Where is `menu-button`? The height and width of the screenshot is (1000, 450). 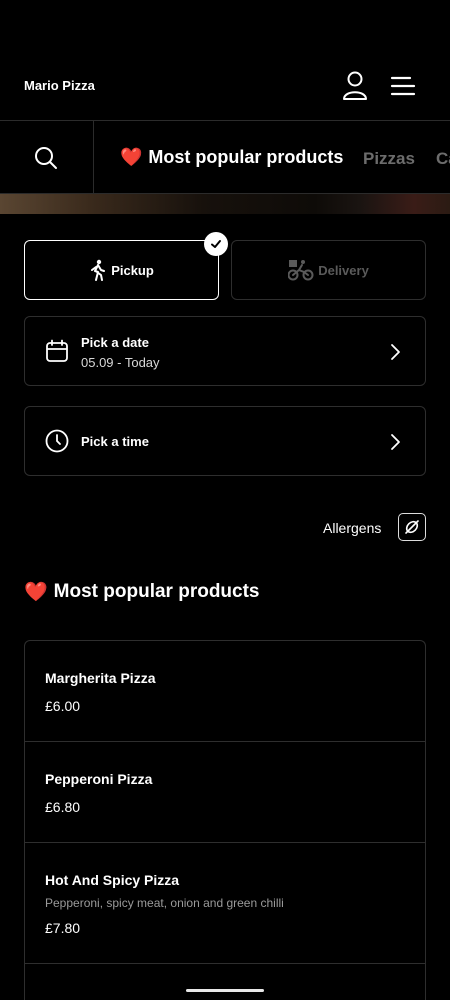 menu-button is located at coordinates (403, 86).